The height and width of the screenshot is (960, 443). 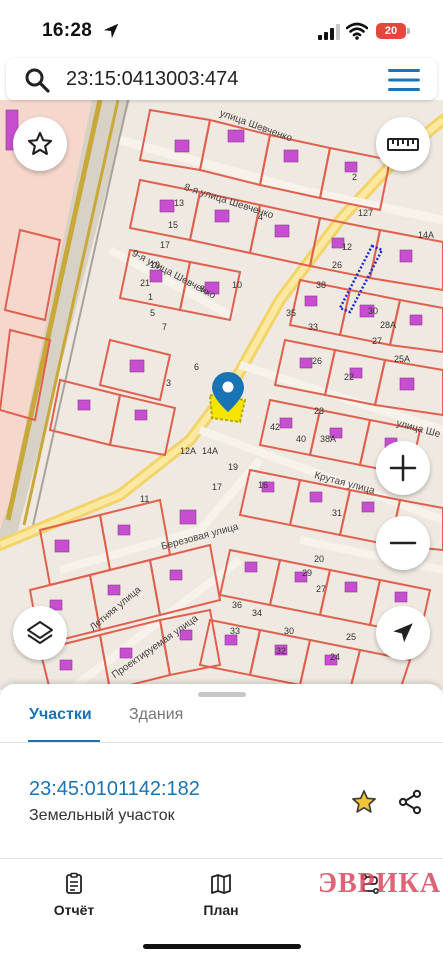 What do you see at coordinates (197, 367) in the screenshot?
I see `parcel-number: 6` at bounding box center [197, 367].